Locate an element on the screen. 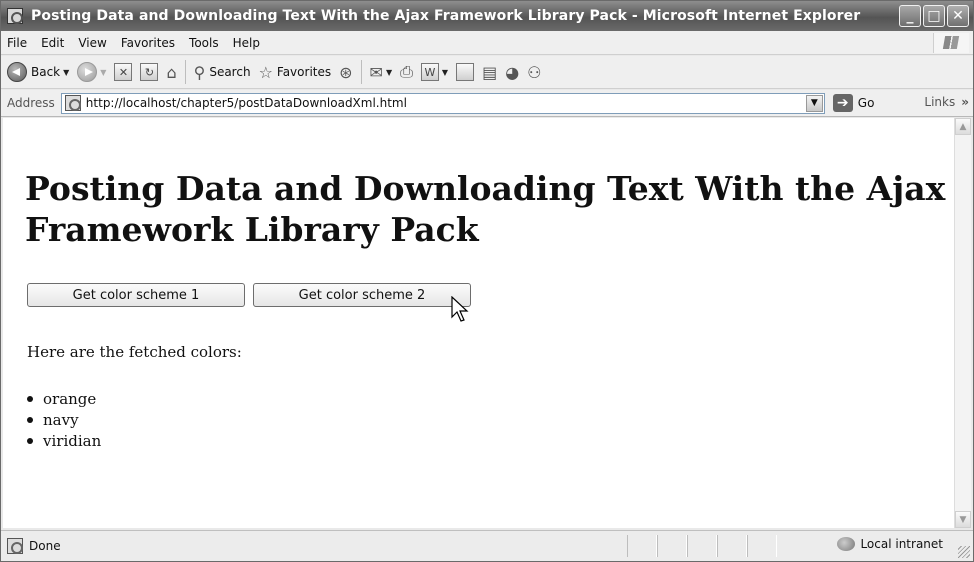 This screenshot has width=974, height=562. button-row: Get color scheme 1 Get color scheme 2 is located at coordinates (249, 295).